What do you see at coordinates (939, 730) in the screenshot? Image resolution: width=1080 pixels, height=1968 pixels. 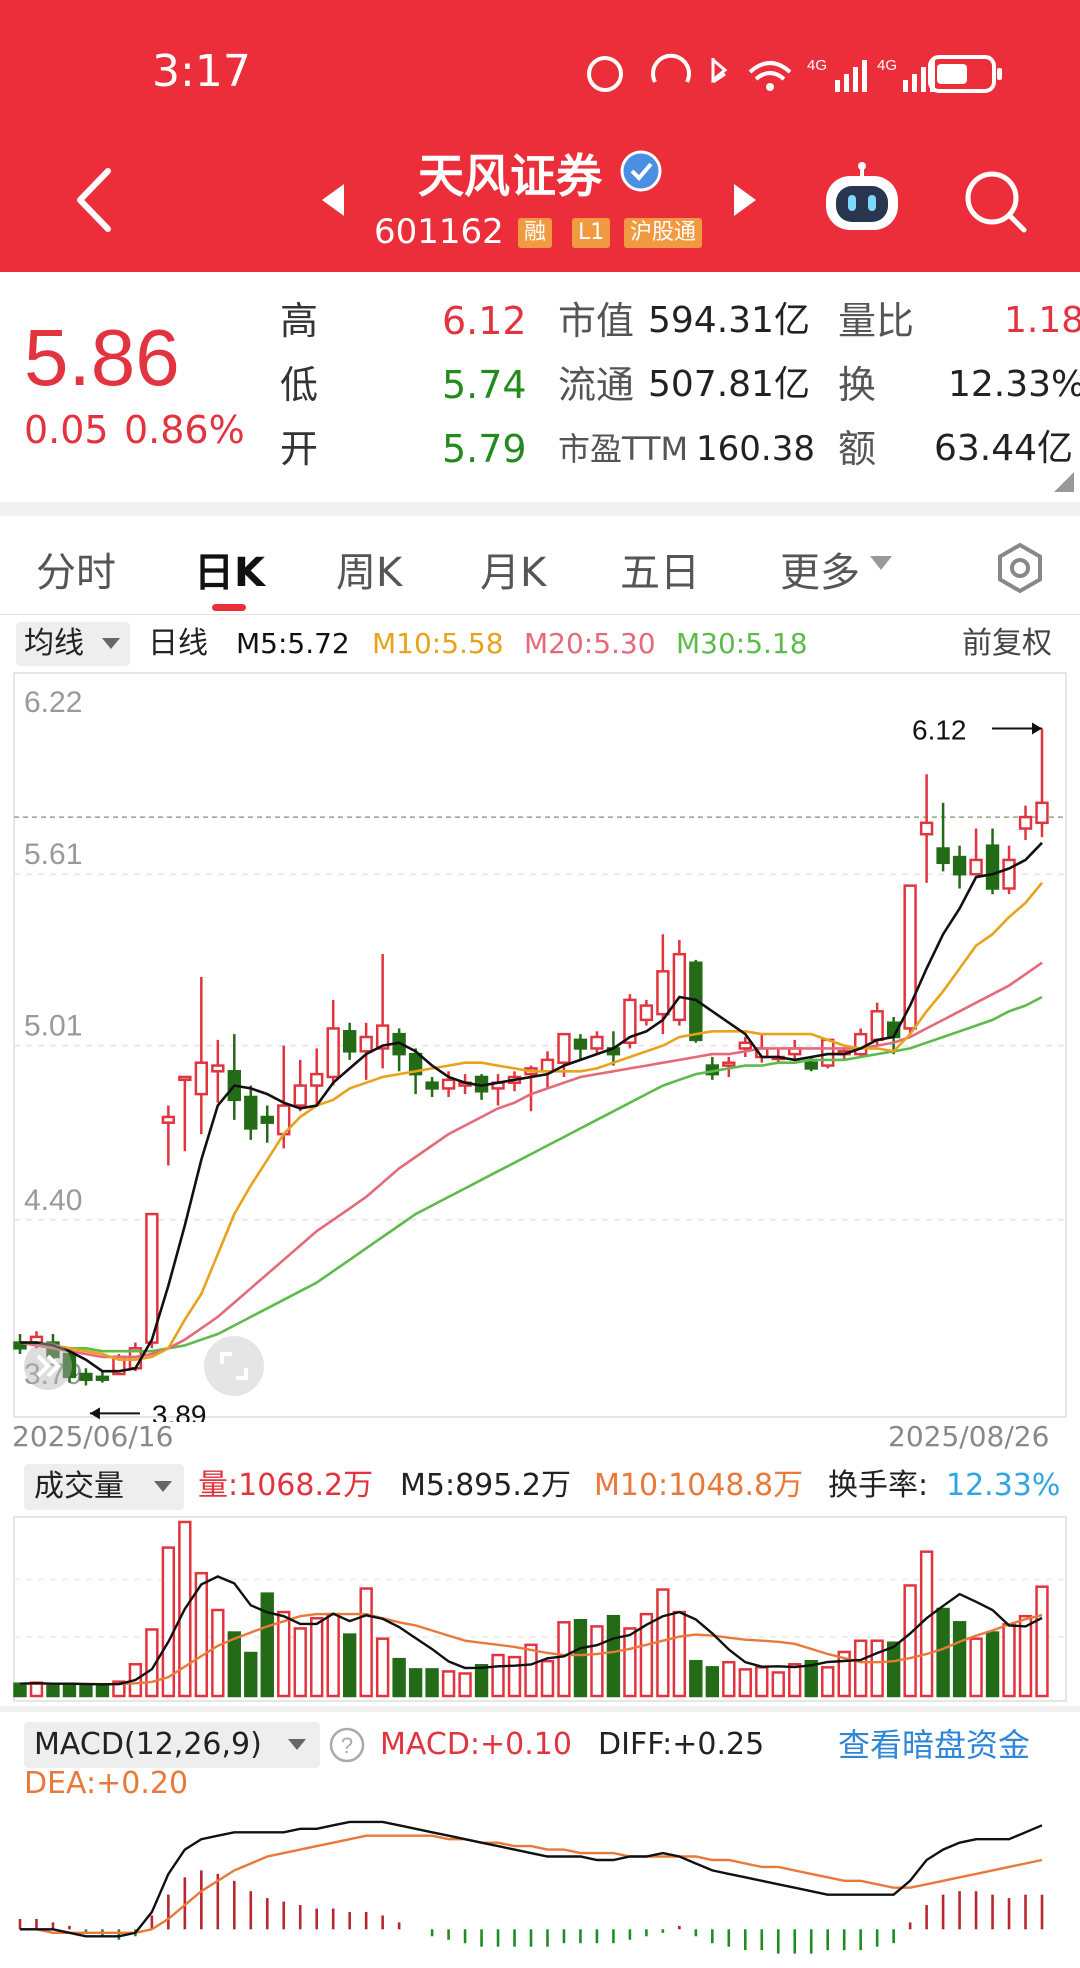 I see `high-marker-label: 6.12` at bounding box center [939, 730].